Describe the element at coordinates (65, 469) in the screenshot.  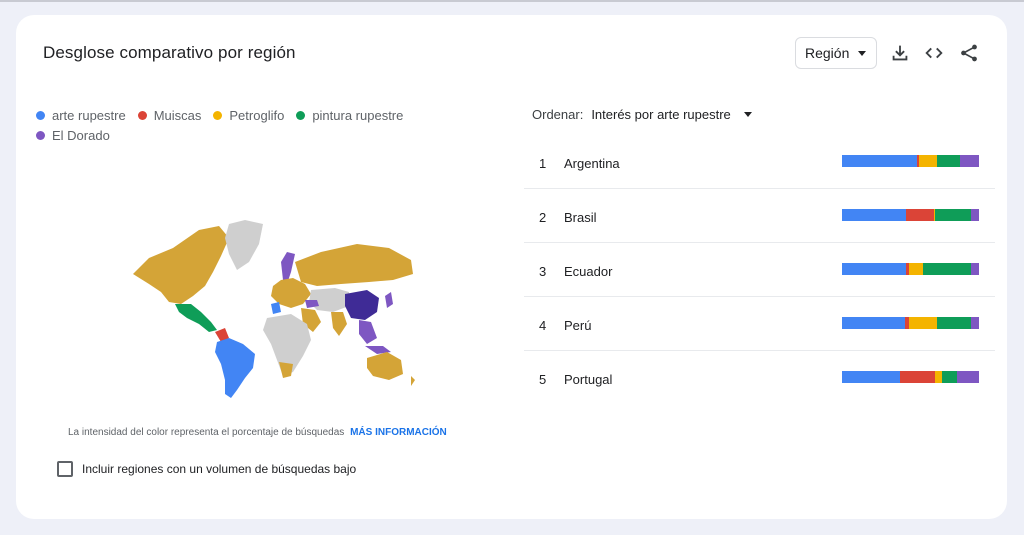
I see `include-low-volume-checkbox` at that location.